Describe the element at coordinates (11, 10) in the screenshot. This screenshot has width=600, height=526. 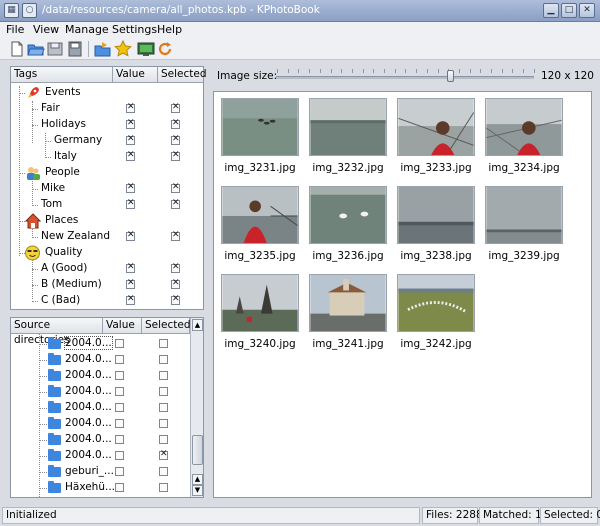
I see `app-menu-icon: ▦` at that location.